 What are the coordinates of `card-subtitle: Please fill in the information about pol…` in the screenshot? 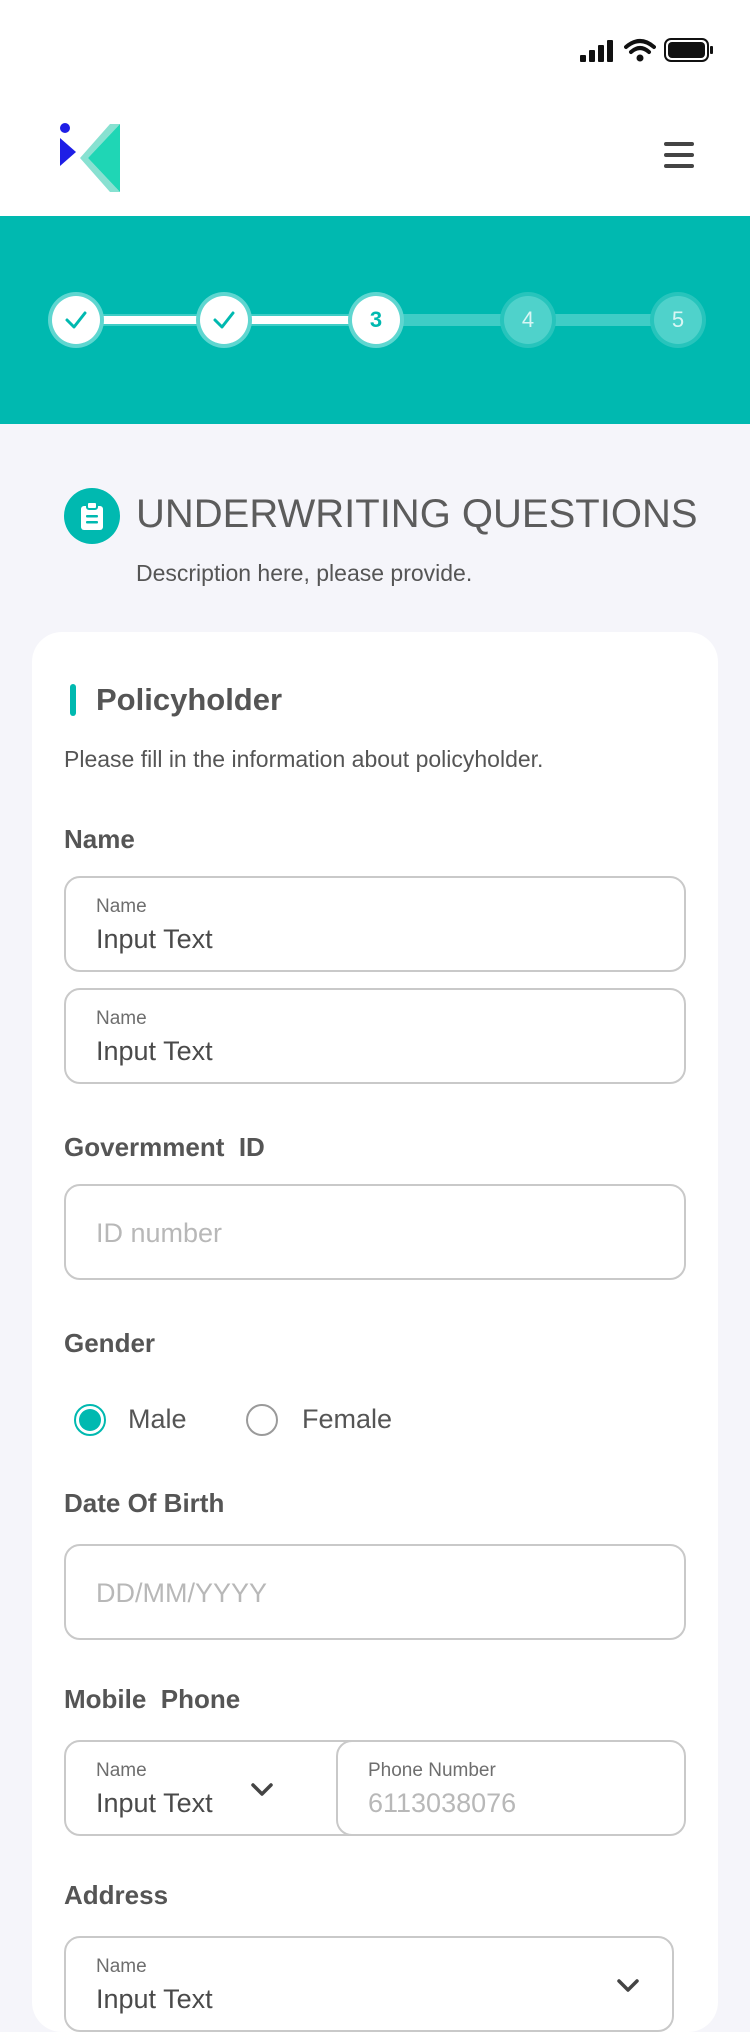 It's located at (304, 759).